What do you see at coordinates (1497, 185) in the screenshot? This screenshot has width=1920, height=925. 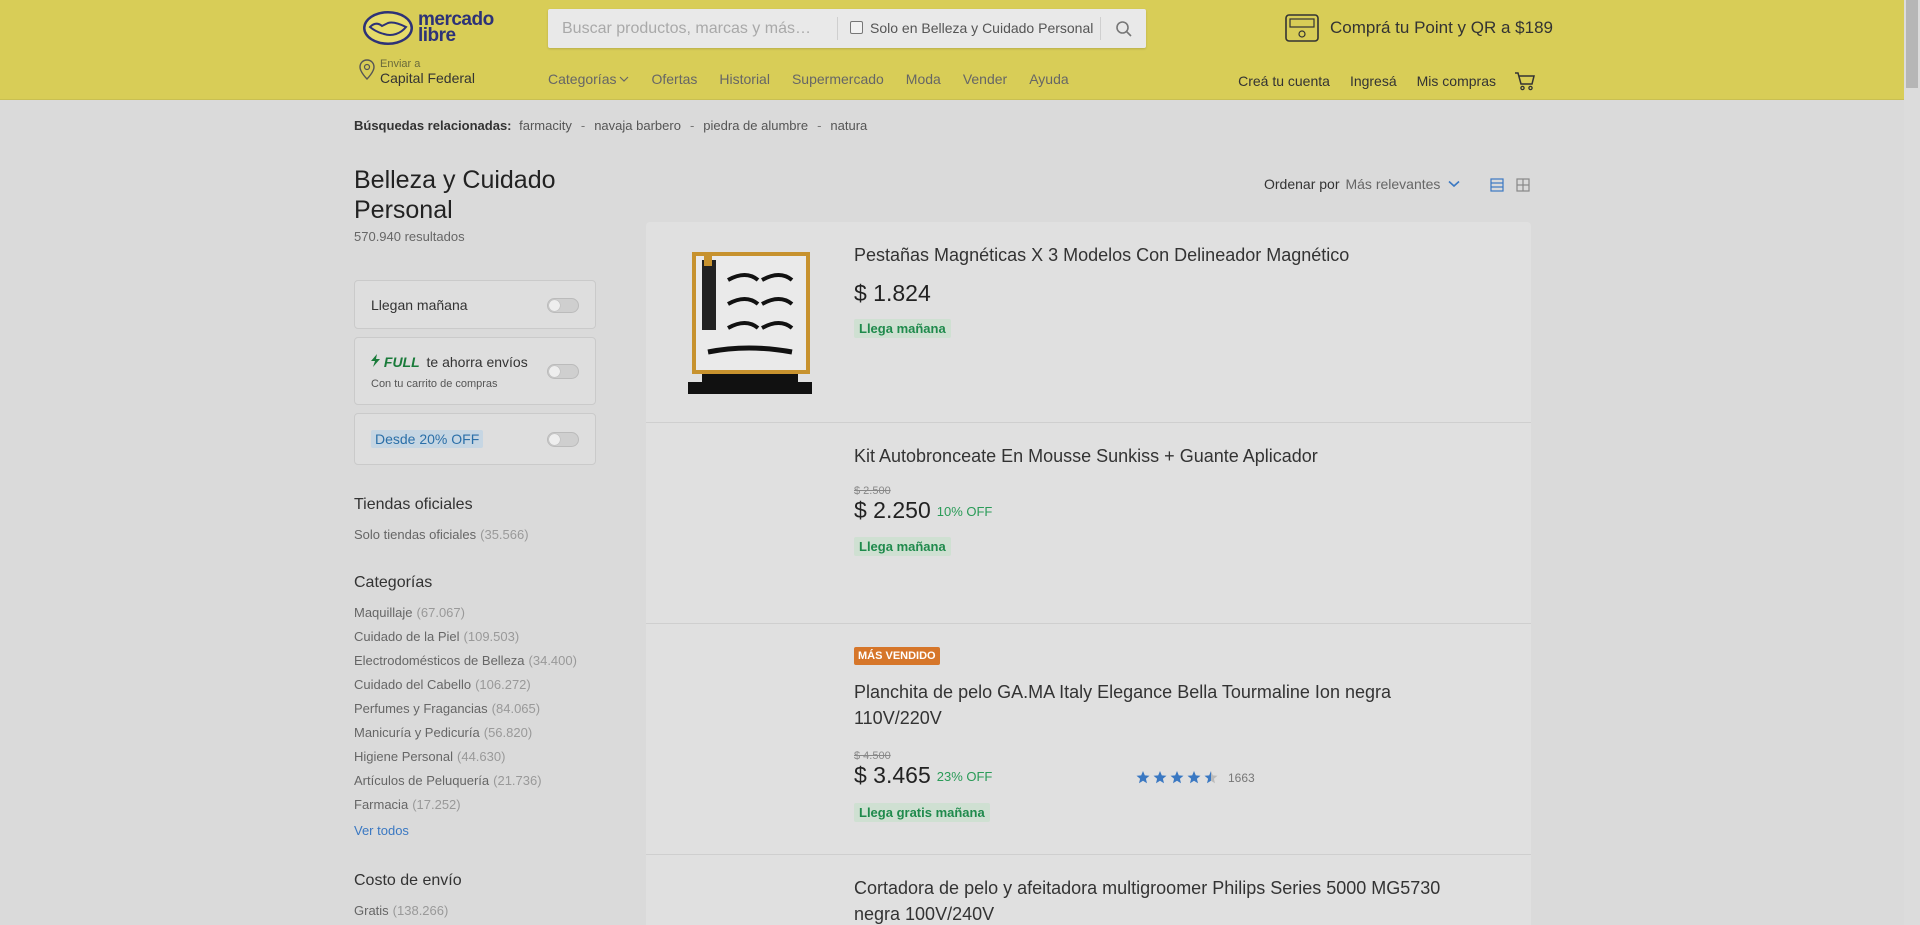 I see `list-view-icon` at bounding box center [1497, 185].